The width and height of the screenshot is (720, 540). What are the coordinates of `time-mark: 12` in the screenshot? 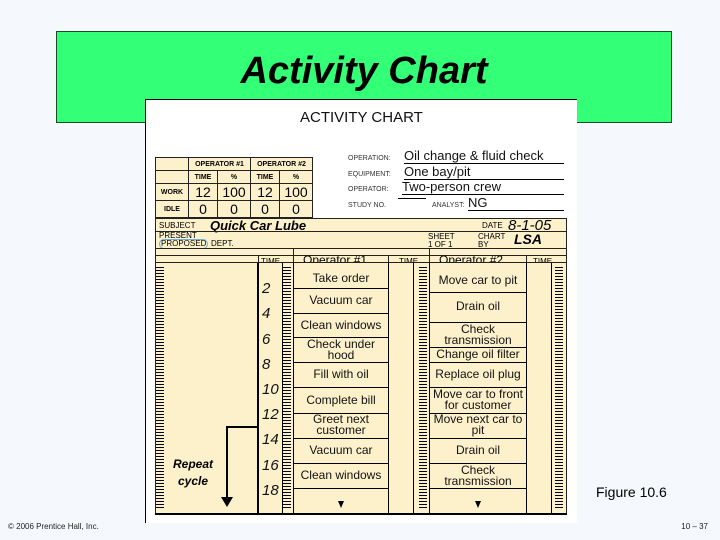 It's located at (270, 415).